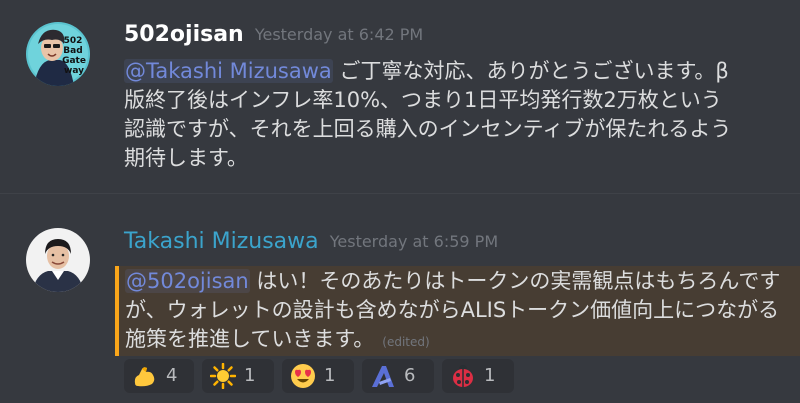  What do you see at coordinates (303, 376) in the screenshot?
I see `heart-eyes-icon` at bounding box center [303, 376].